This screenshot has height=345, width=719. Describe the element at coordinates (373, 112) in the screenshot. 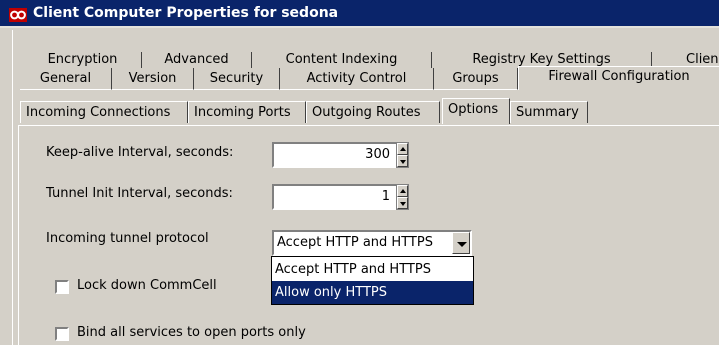

I see `tab-outgoing-routes: Outgoing Routes` at that location.